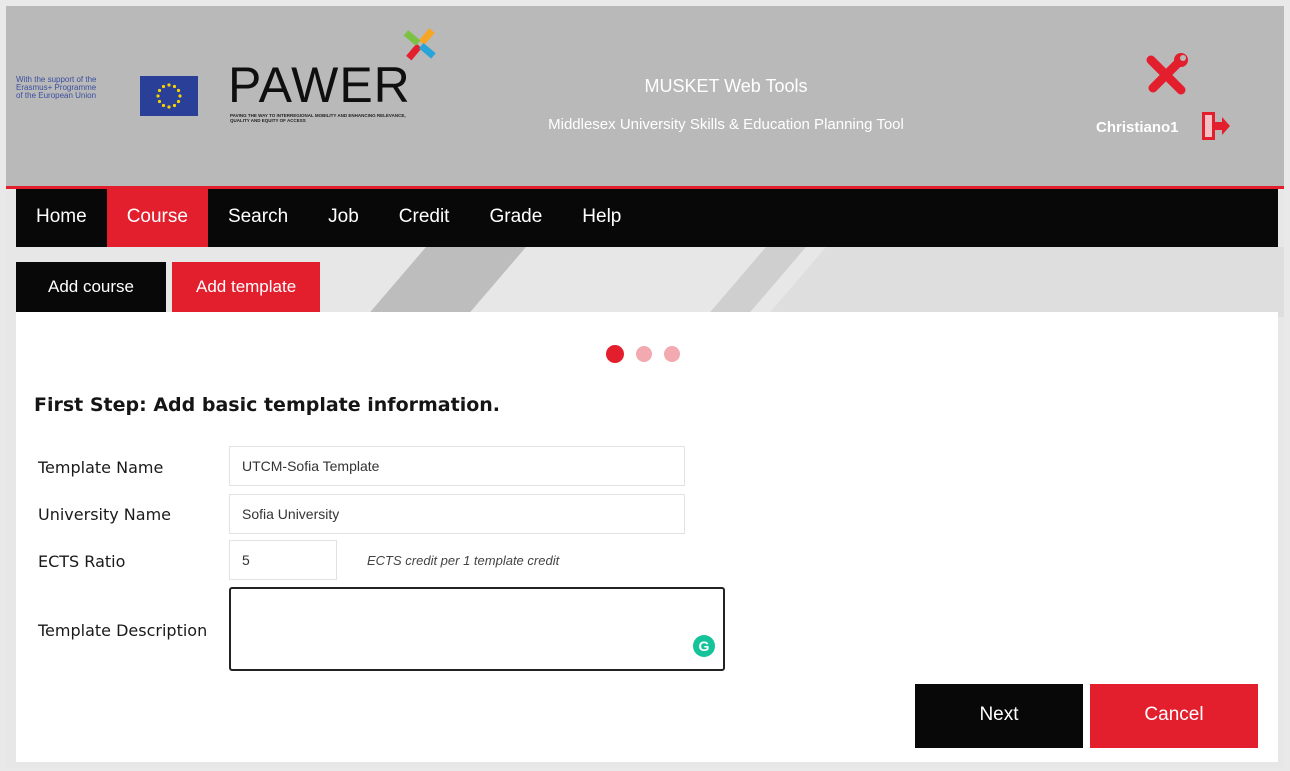 This screenshot has width=1290, height=771. Describe the element at coordinates (157, 218) in the screenshot. I see `nav-course: Course` at that location.